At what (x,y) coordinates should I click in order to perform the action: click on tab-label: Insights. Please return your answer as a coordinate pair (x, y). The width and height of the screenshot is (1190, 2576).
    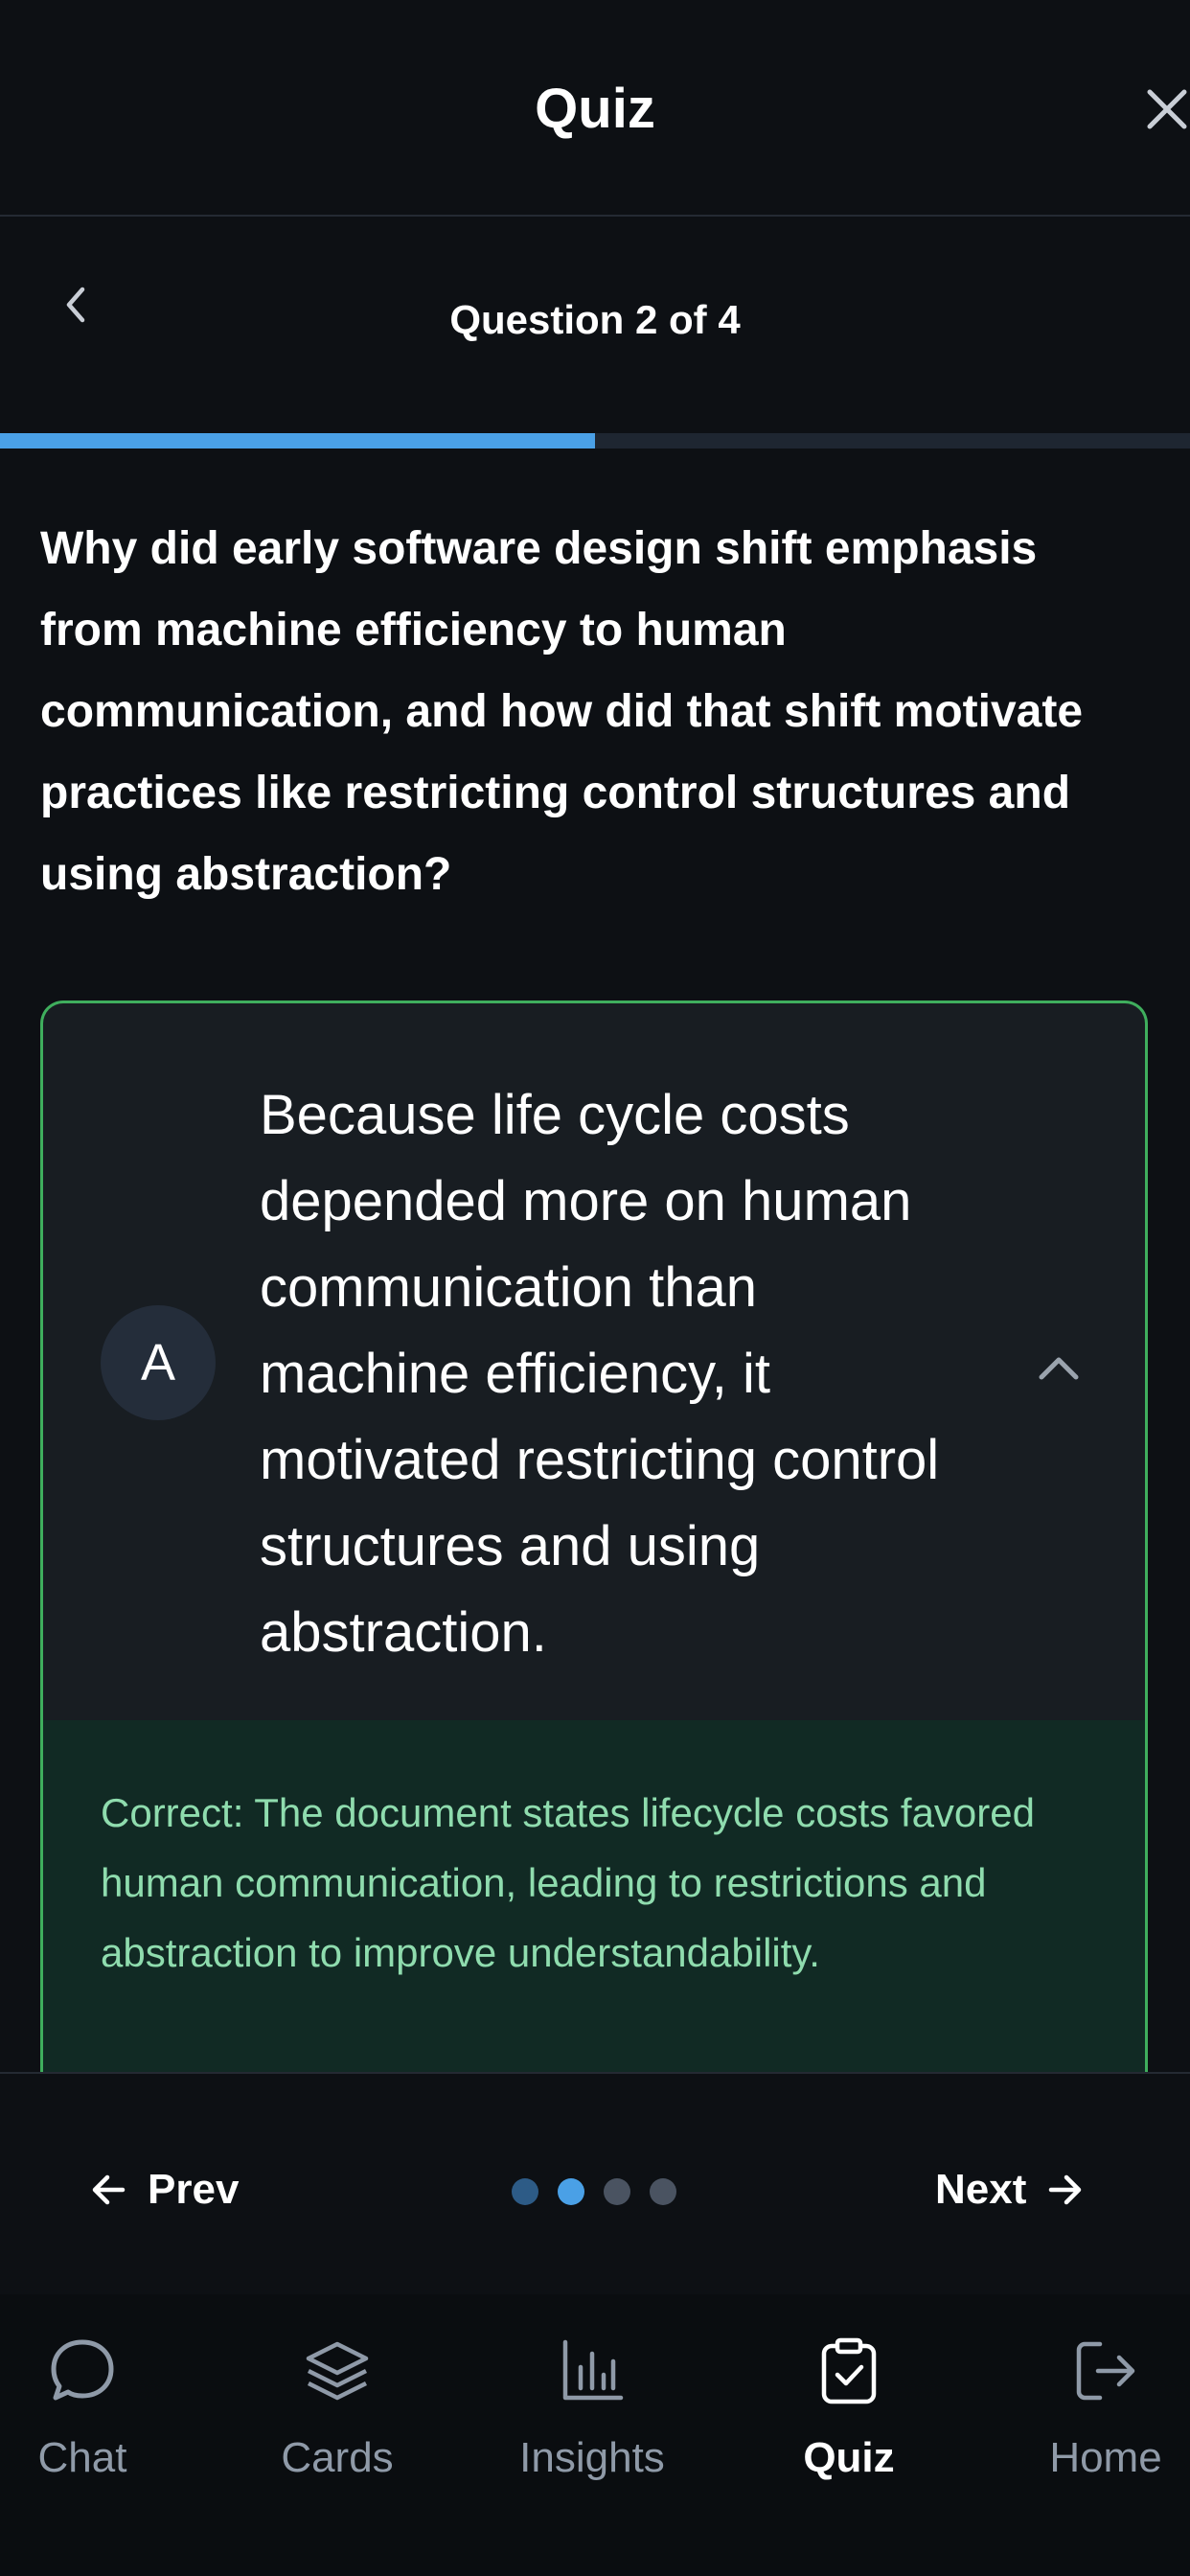
    Looking at the image, I should click on (592, 2457).